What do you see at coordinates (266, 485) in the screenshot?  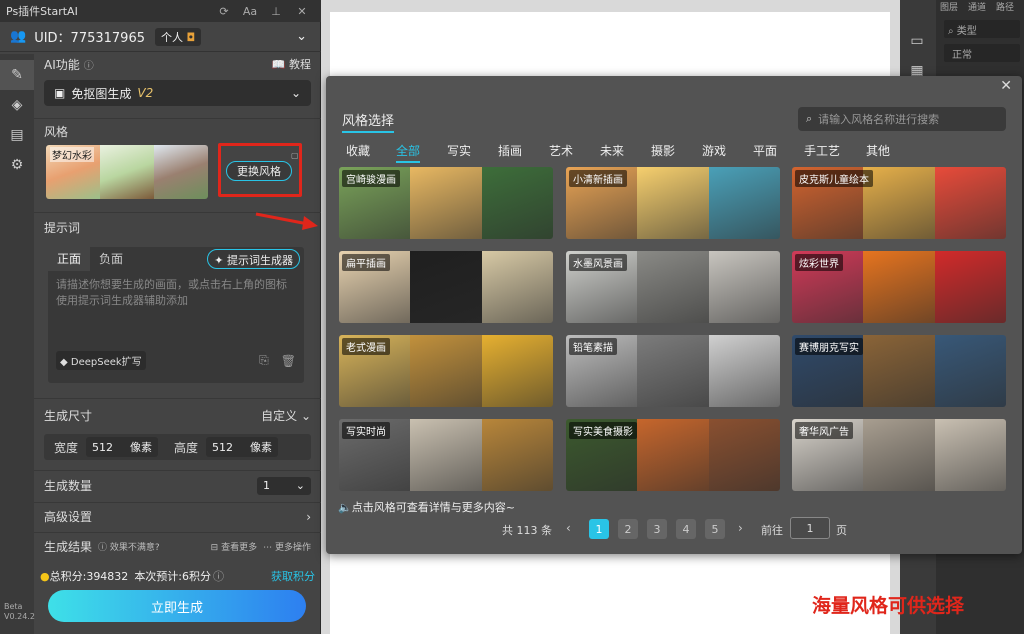 I see `count-value: 1` at bounding box center [266, 485].